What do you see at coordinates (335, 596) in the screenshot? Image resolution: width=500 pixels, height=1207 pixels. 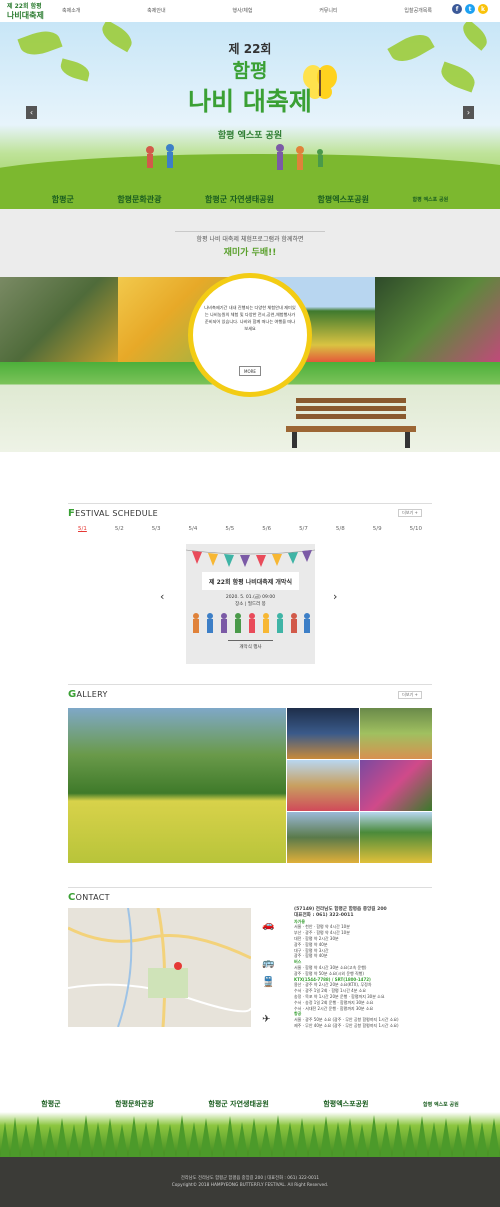 I see `schedule-next-button: ›` at bounding box center [335, 596].